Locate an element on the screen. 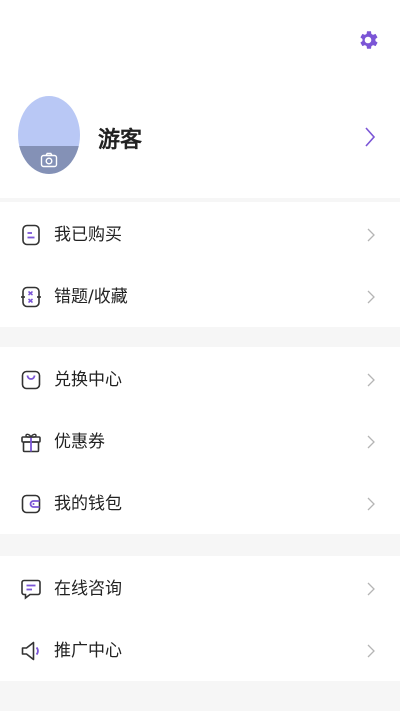 This screenshot has width=400, height=711. menu-label: 推广中心 is located at coordinates (88, 651).